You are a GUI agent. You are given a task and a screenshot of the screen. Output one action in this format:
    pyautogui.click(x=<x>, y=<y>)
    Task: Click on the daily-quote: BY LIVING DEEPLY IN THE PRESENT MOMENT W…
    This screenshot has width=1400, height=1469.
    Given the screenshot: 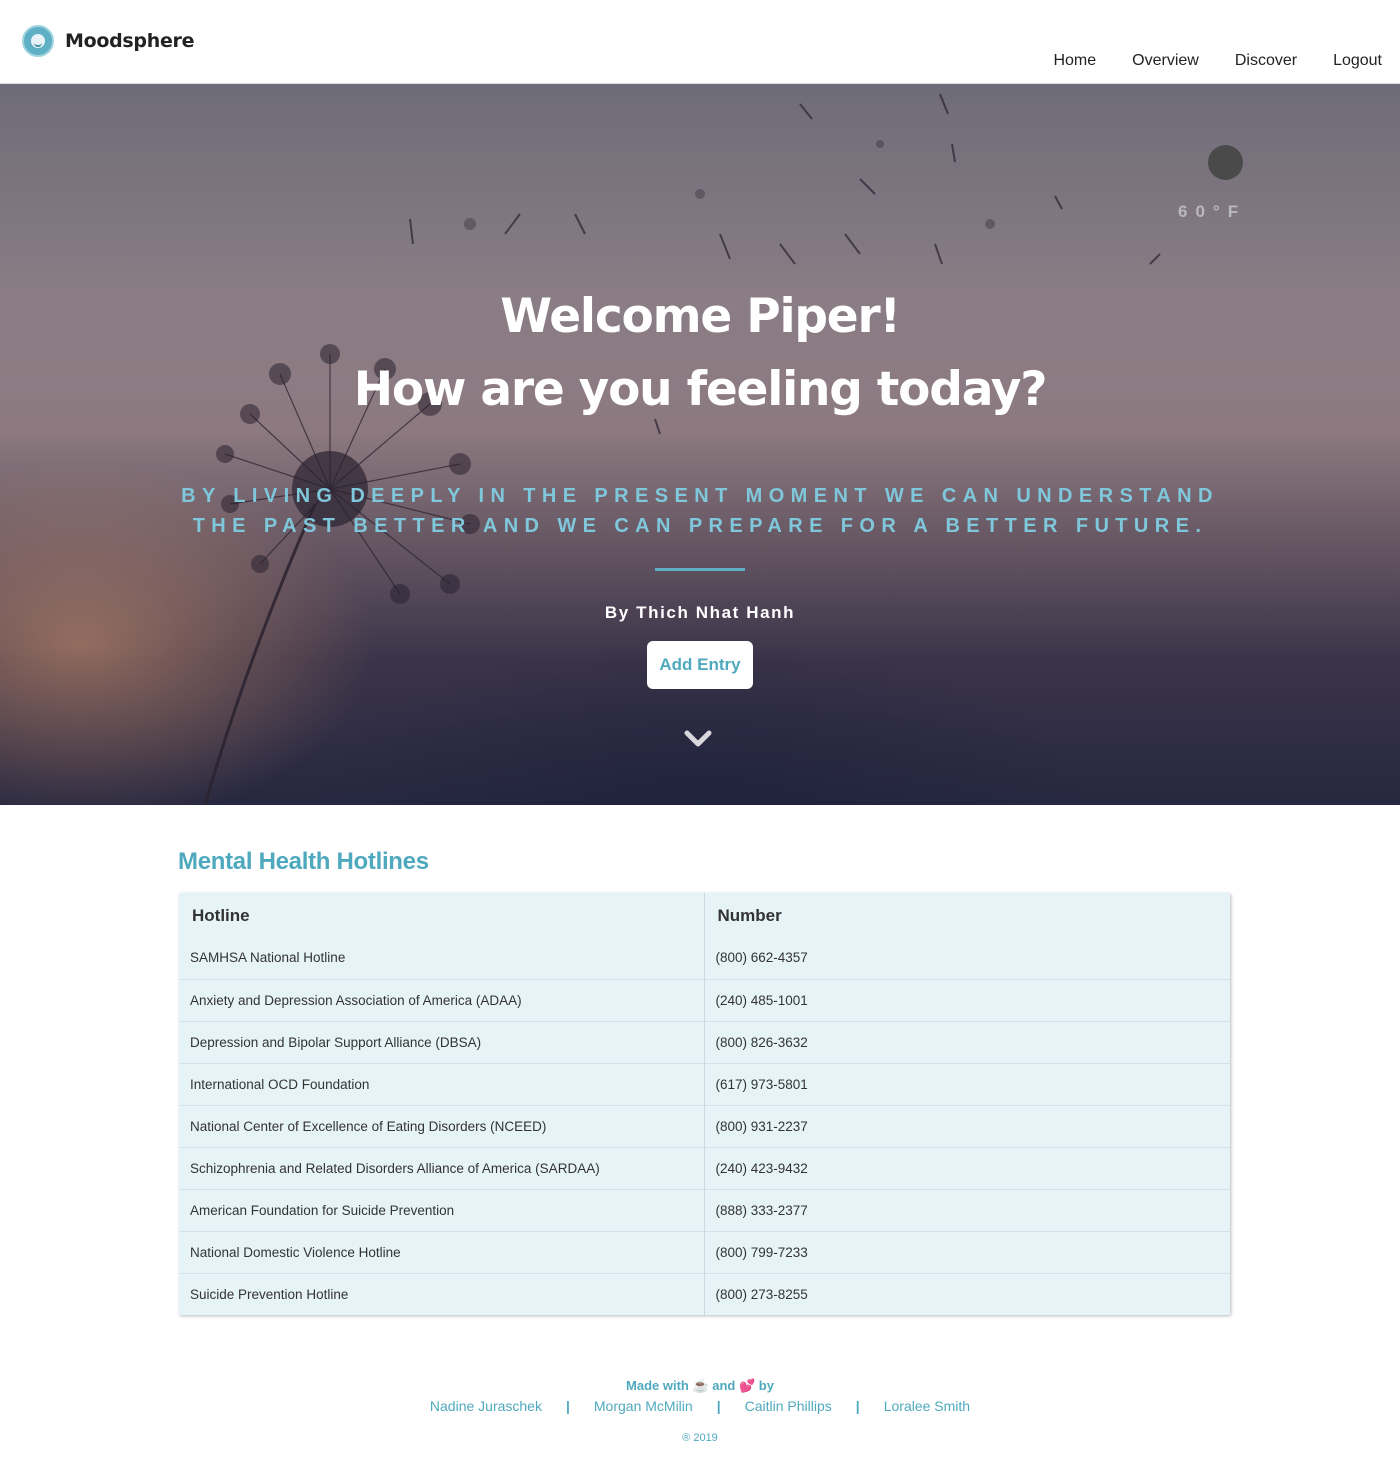 What is the action you would take?
    pyautogui.click(x=700, y=511)
    